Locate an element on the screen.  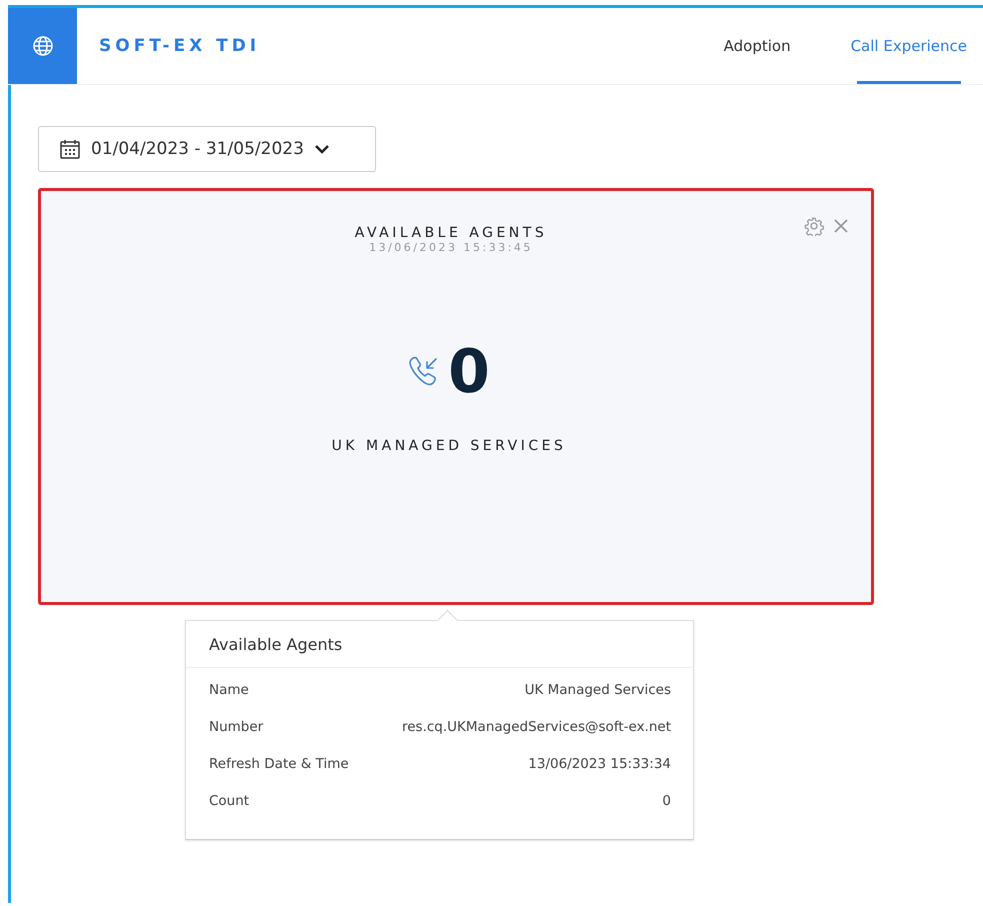
queue-name: UK MANAGED SERVICES is located at coordinates (449, 446).